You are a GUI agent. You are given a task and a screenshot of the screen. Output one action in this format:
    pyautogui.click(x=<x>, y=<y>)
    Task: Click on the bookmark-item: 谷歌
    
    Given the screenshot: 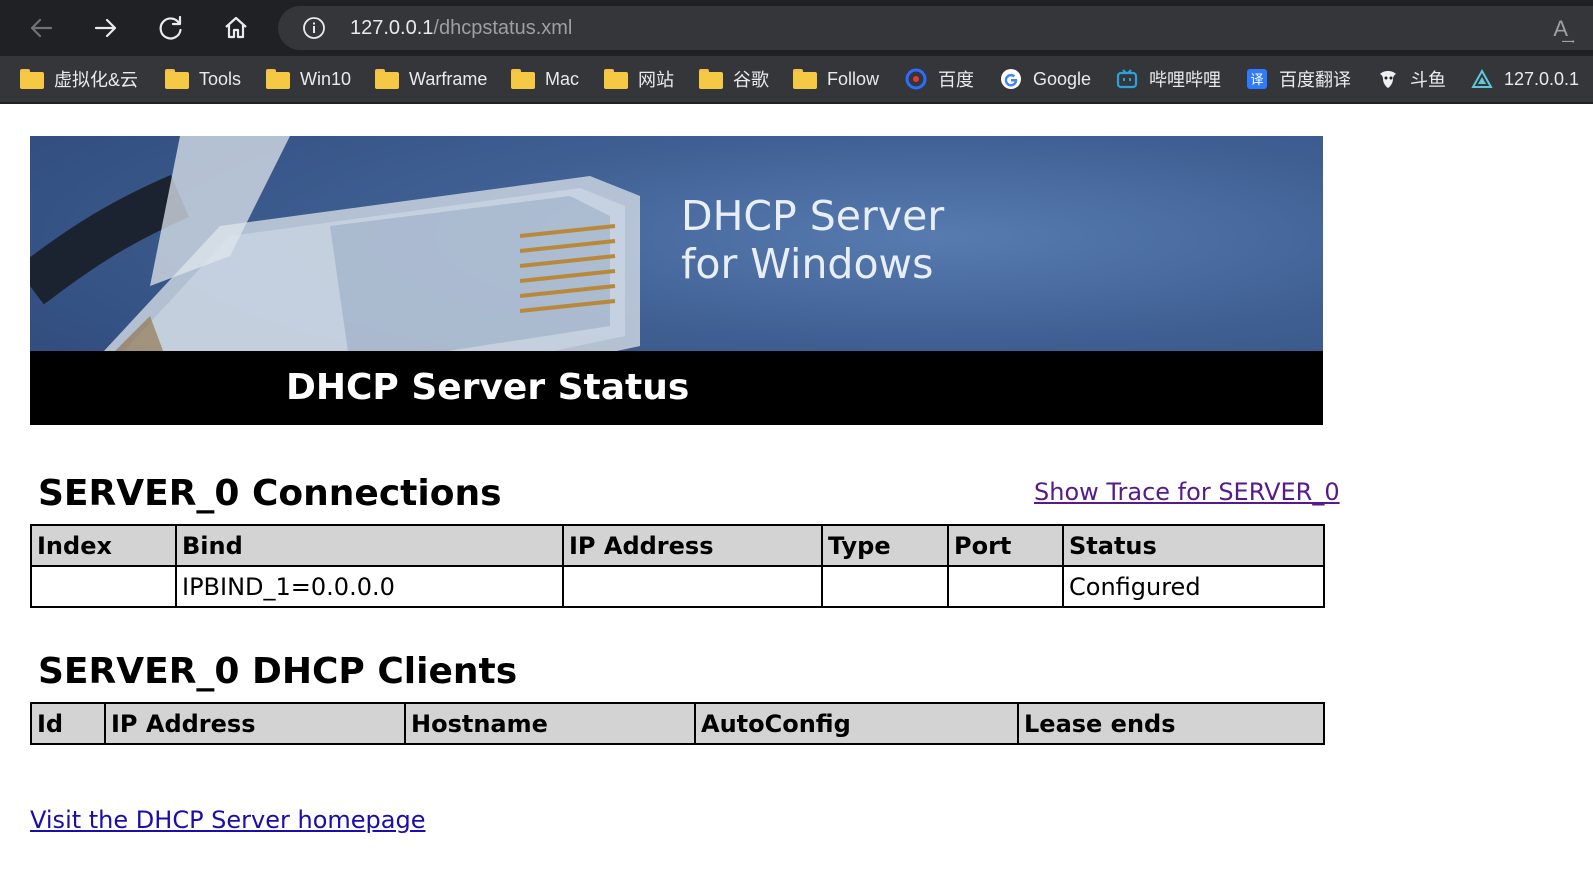 What is the action you would take?
    pyautogui.click(x=734, y=79)
    